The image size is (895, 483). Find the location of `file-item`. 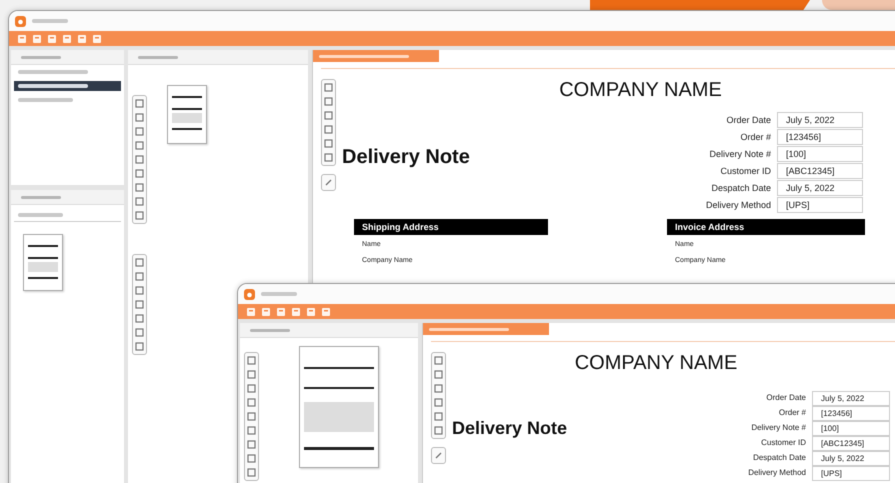

file-item is located at coordinates (67, 86).